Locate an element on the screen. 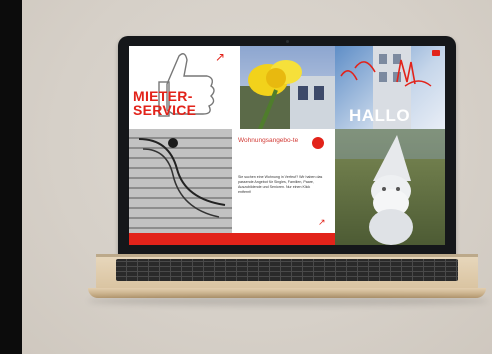 This screenshot has width=492, height=354. garden-gnome-photo-tile is located at coordinates (390, 187).